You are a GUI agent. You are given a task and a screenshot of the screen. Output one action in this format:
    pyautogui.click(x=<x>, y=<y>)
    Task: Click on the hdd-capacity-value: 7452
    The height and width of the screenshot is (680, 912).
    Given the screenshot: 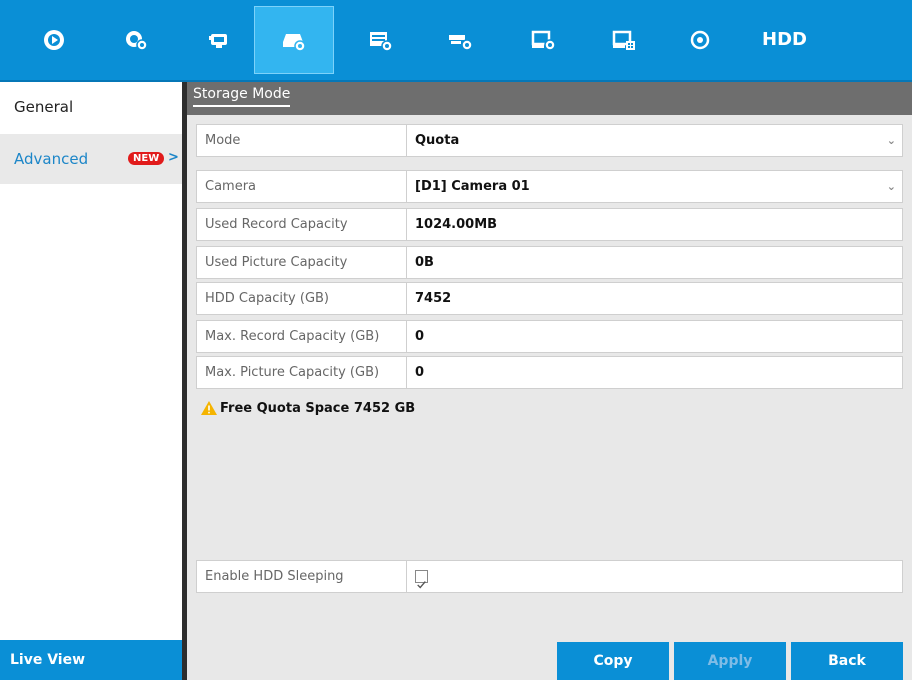 What is the action you would take?
    pyautogui.click(x=433, y=298)
    